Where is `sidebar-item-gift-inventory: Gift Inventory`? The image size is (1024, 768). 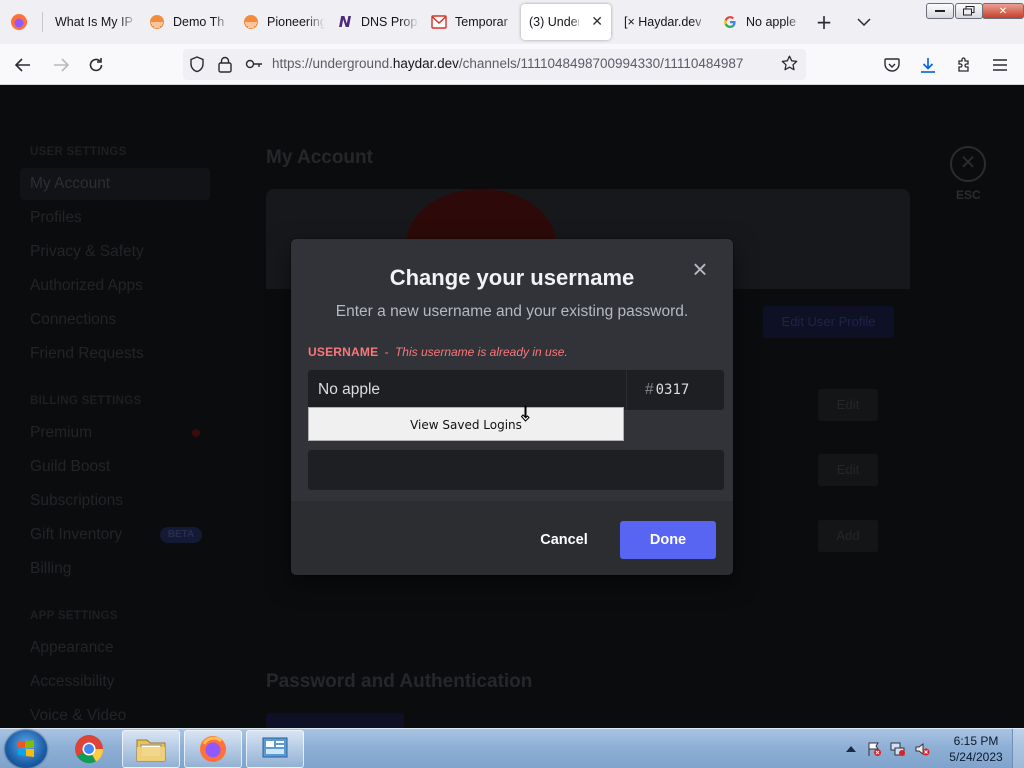 sidebar-item-gift-inventory: Gift Inventory is located at coordinates (76, 535).